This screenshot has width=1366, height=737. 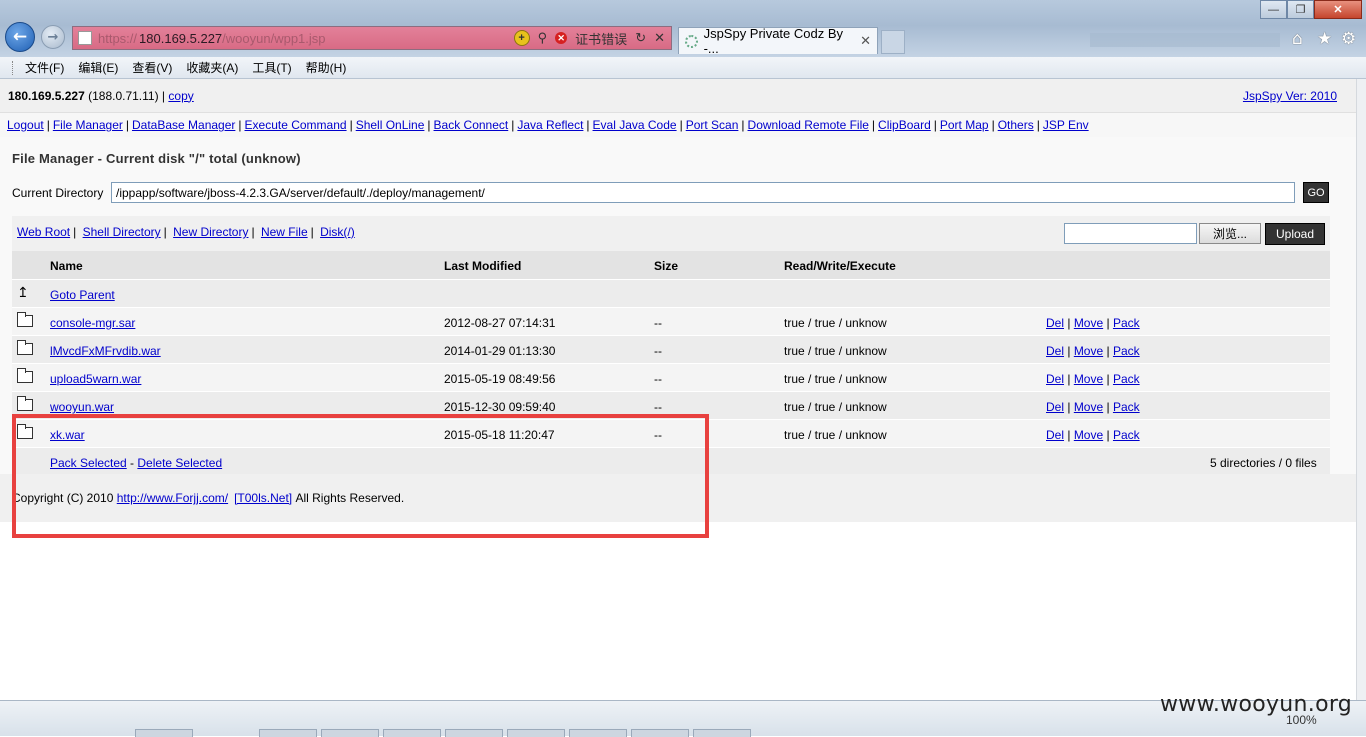 I want to click on nav-execute-command: Execute Command, so click(x=296, y=125).